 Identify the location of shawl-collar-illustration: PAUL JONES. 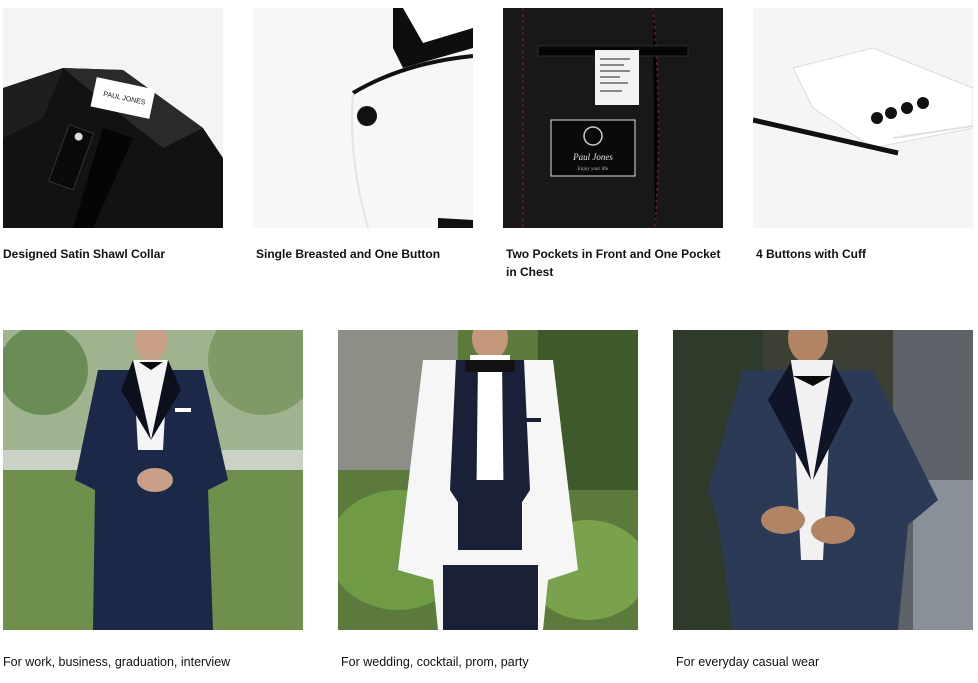
(113, 118).